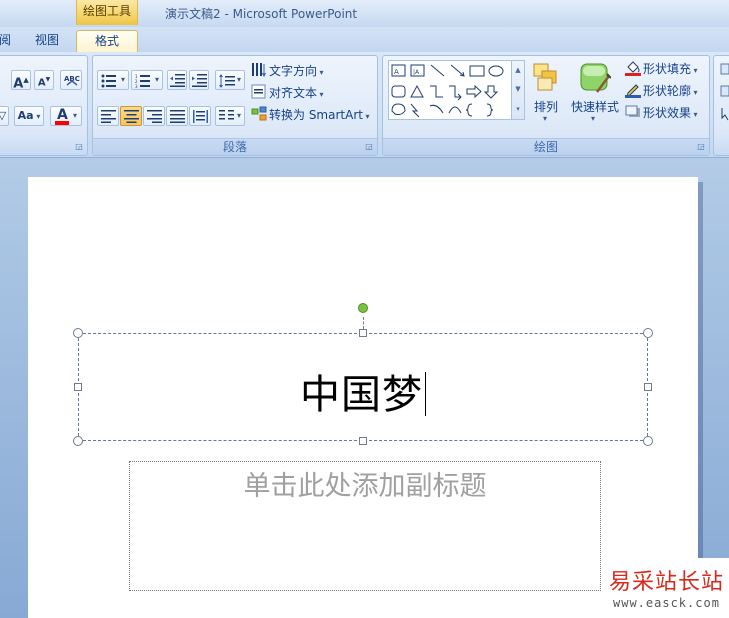 The height and width of the screenshot is (618, 729). I want to click on change-case-button: Aa ▾, so click(29, 116).